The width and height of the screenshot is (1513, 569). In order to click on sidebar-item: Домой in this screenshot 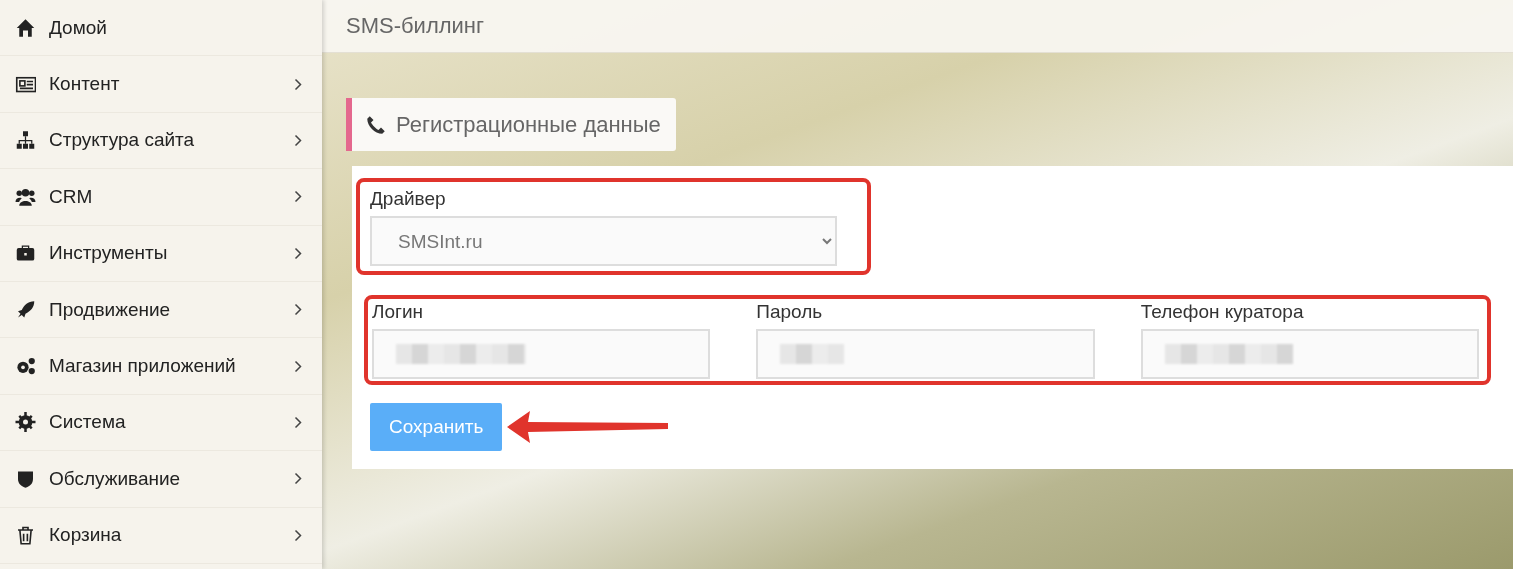, I will do `click(161, 28)`.